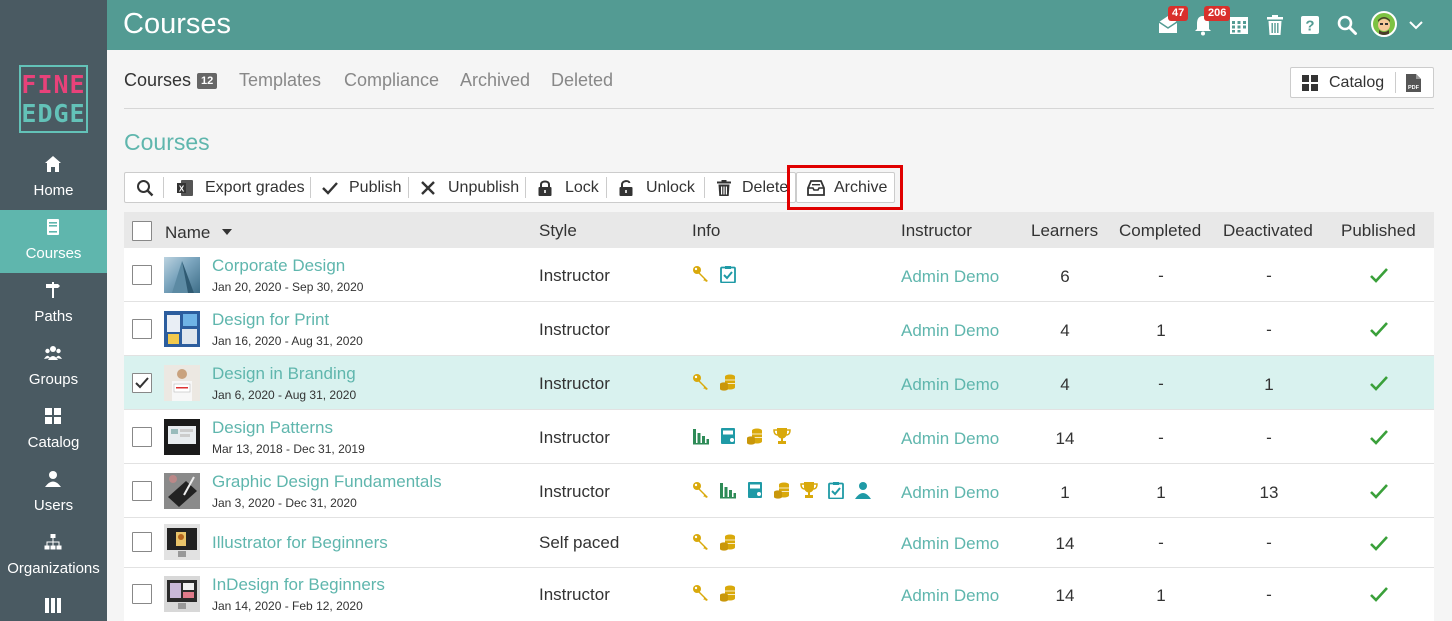 Image resolution: width=1452 pixels, height=621 pixels. I want to click on home-icon, so click(53, 164).